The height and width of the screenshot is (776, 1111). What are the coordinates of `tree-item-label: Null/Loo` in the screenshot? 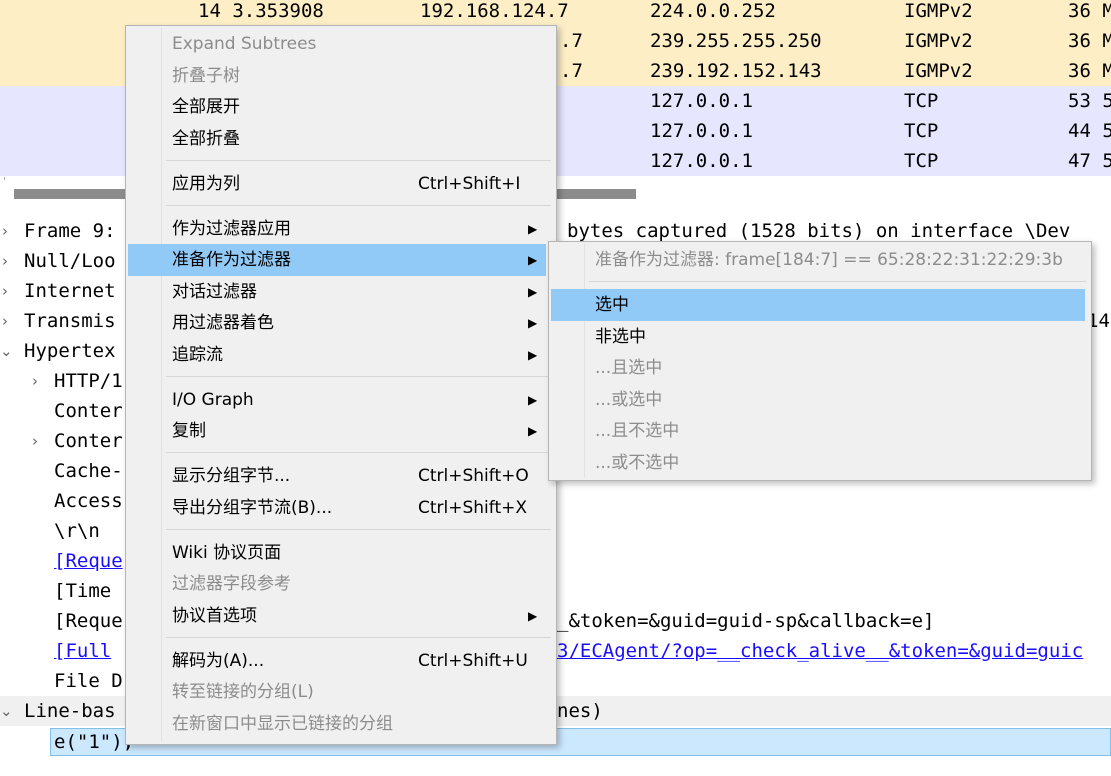 It's located at (70, 261).